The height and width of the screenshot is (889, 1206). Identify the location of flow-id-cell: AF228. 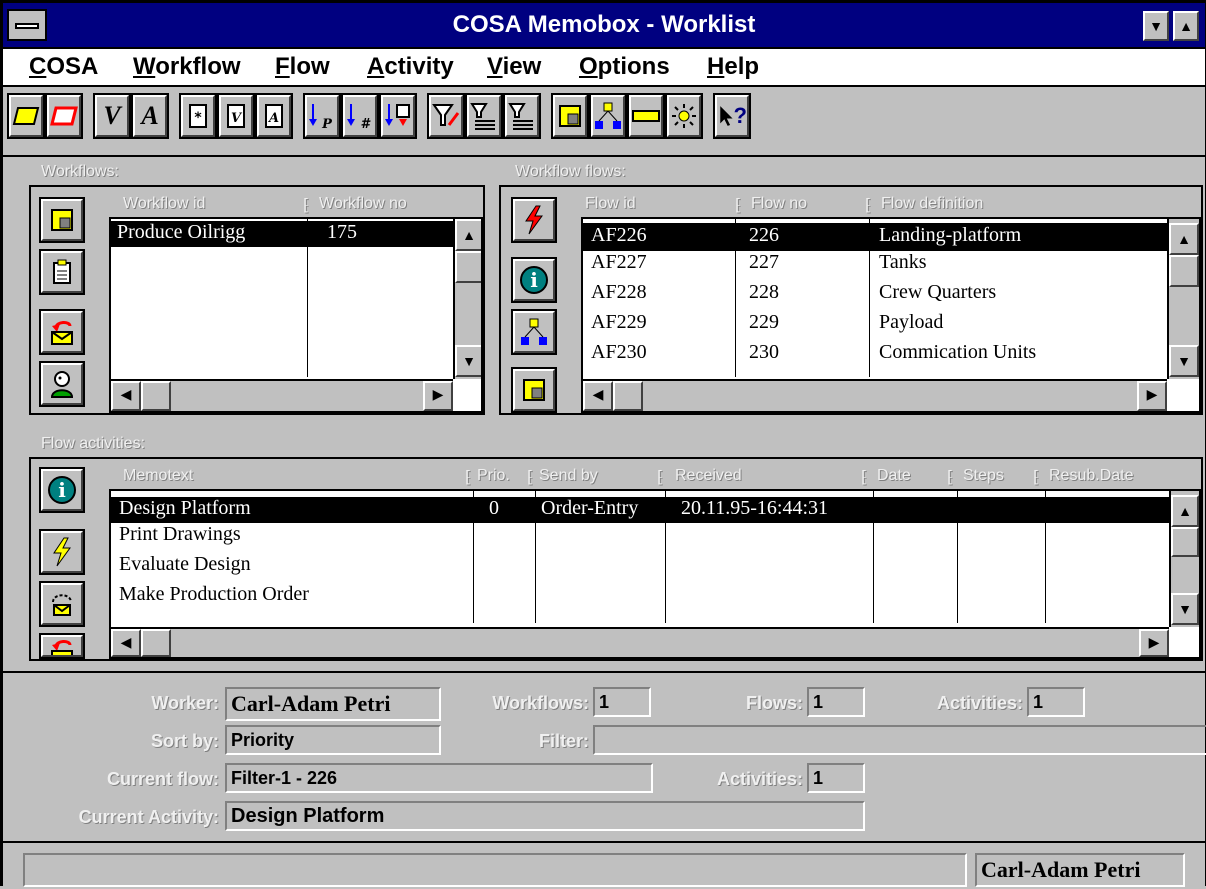
(619, 292).